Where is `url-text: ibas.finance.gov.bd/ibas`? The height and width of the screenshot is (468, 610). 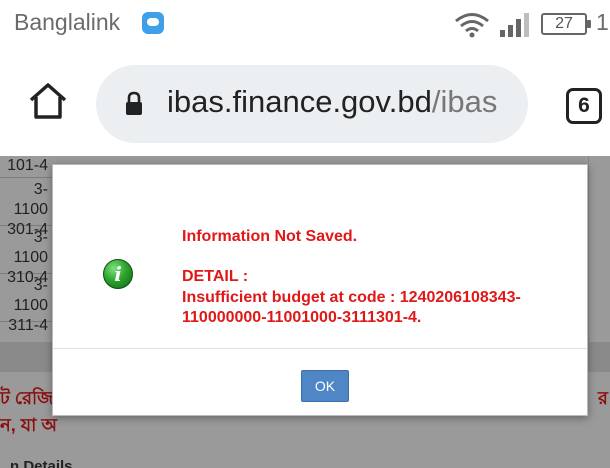 url-text: ibas.finance.gov.bd/ibas is located at coordinates (332, 102).